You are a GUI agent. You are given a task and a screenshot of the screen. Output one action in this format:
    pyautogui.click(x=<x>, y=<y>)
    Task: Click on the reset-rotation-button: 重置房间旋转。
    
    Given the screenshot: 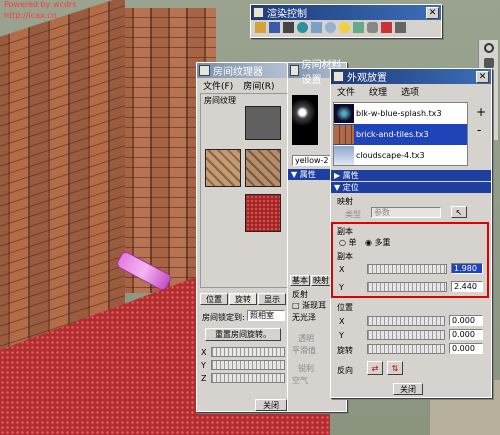 What is the action you would take?
    pyautogui.click(x=243, y=334)
    